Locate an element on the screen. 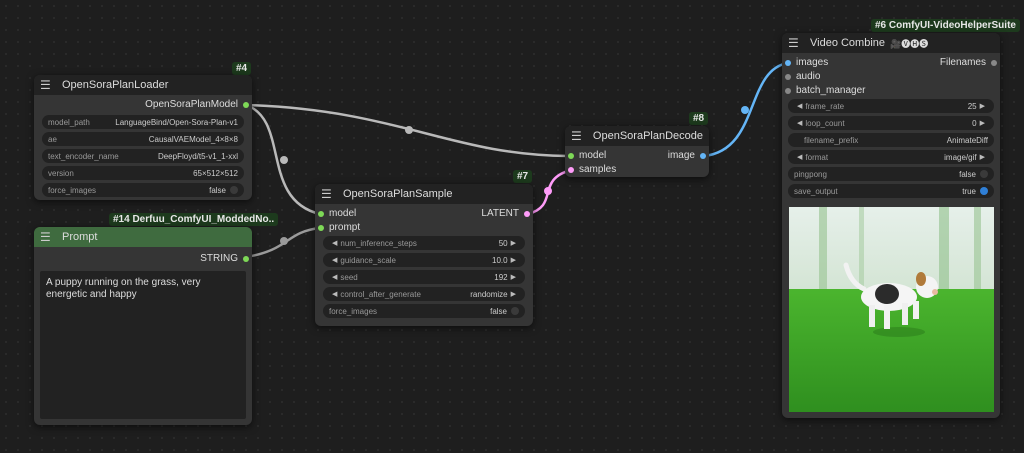 The image size is (1024, 453). node-header: ☰ Video Combine 🎥🅥🅗🅢 is located at coordinates (891, 43).